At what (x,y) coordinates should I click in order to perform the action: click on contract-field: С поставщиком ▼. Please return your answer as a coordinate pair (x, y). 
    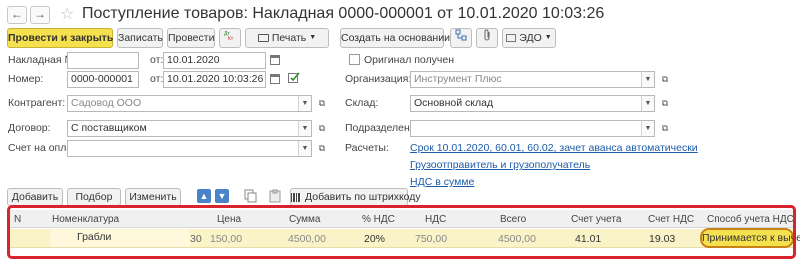
    Looking at the image, I should click on (189, 128).